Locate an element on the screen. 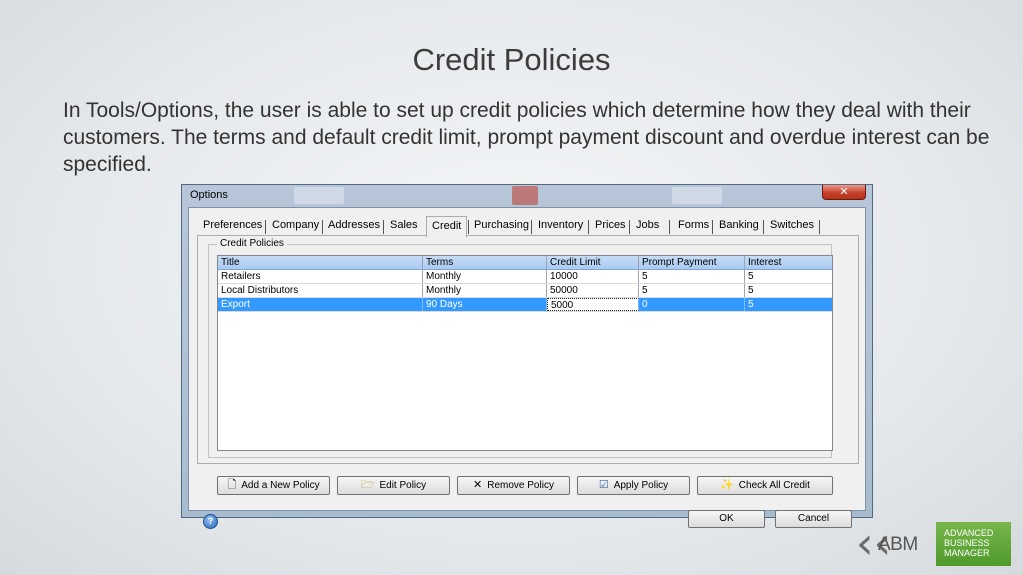 This screenshot has height=575, width=1023. column-header-interest: Interest is located at coordinates (788, 262).